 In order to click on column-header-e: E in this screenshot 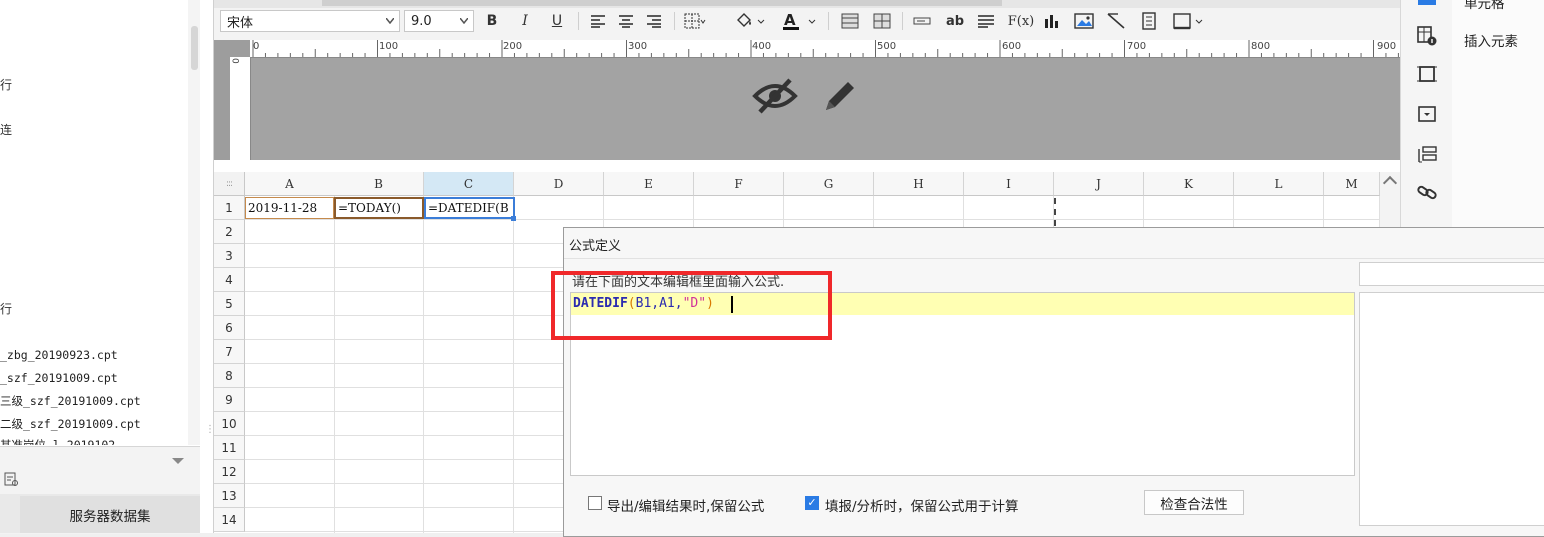, I will do `click(649, 184)`.